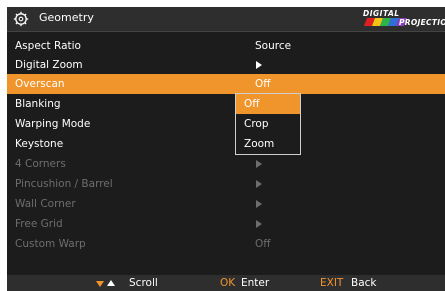 The image size is (445, 291). What do you see at coordinates (259, 144) in the screenshot?
I see `dropdown-option-label: Zoom` at bounding box center [259, 144].